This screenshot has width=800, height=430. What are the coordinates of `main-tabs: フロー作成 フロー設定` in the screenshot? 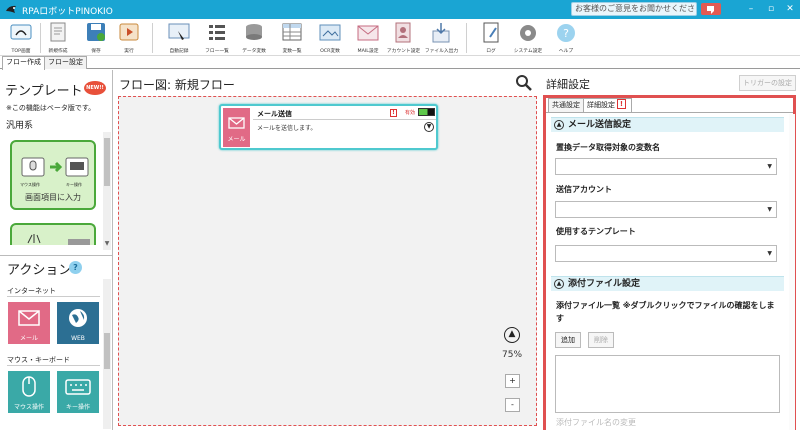 It's located at (400, 63).